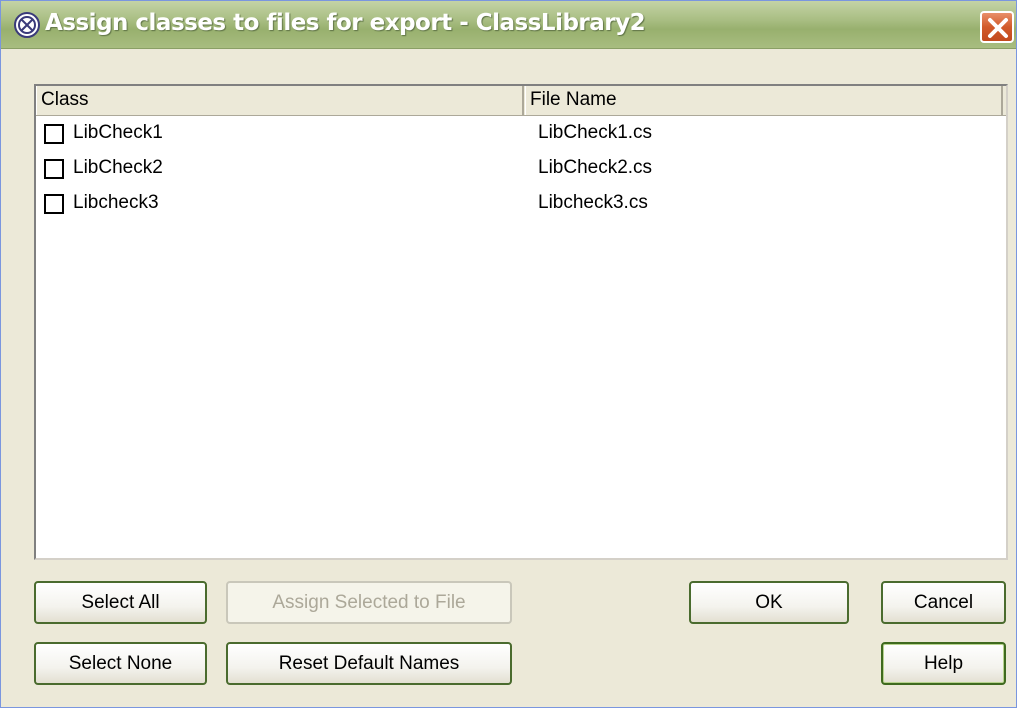 Image resolution: width=1017 pixels, height=708 pixels. Describe the element at coordinates (595, 168) in the screenshot. I see `file-name-cell: LibCheck2.cs` at that location.